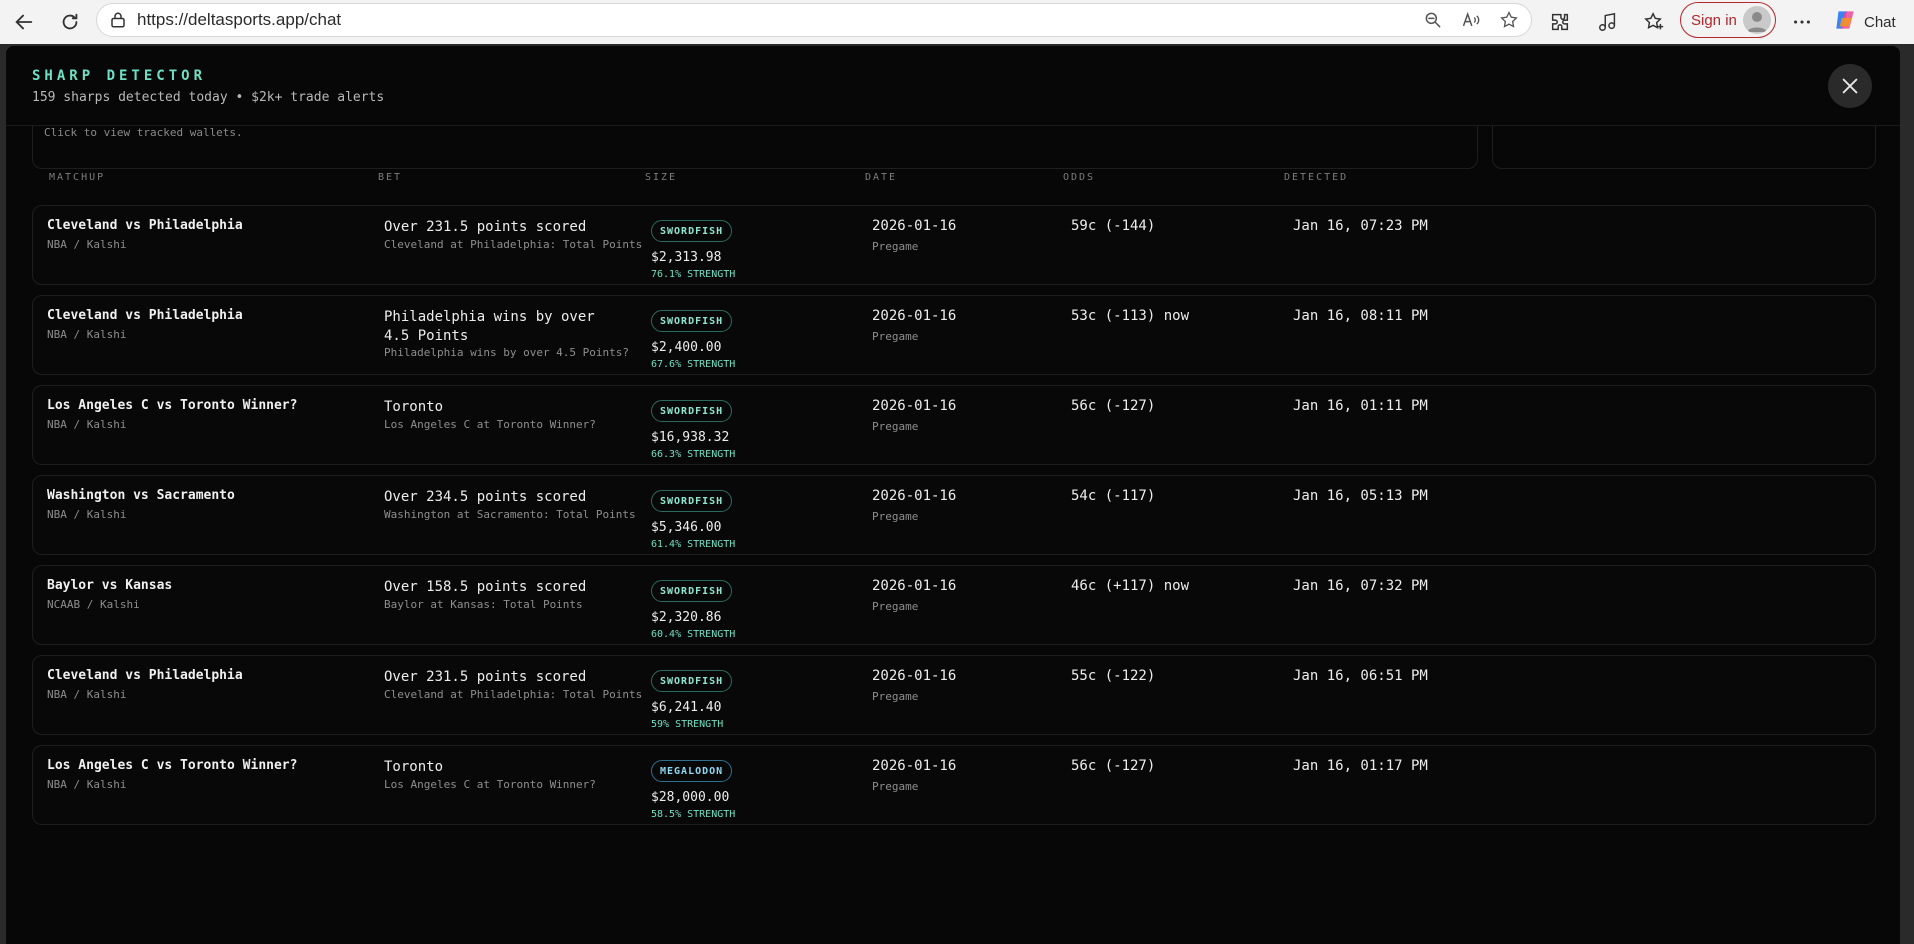  What do you see at coordinates (1113, 226) in the screenshot?
I see `odds-value: 59c (-144)` at bounding box center [1113, 226].